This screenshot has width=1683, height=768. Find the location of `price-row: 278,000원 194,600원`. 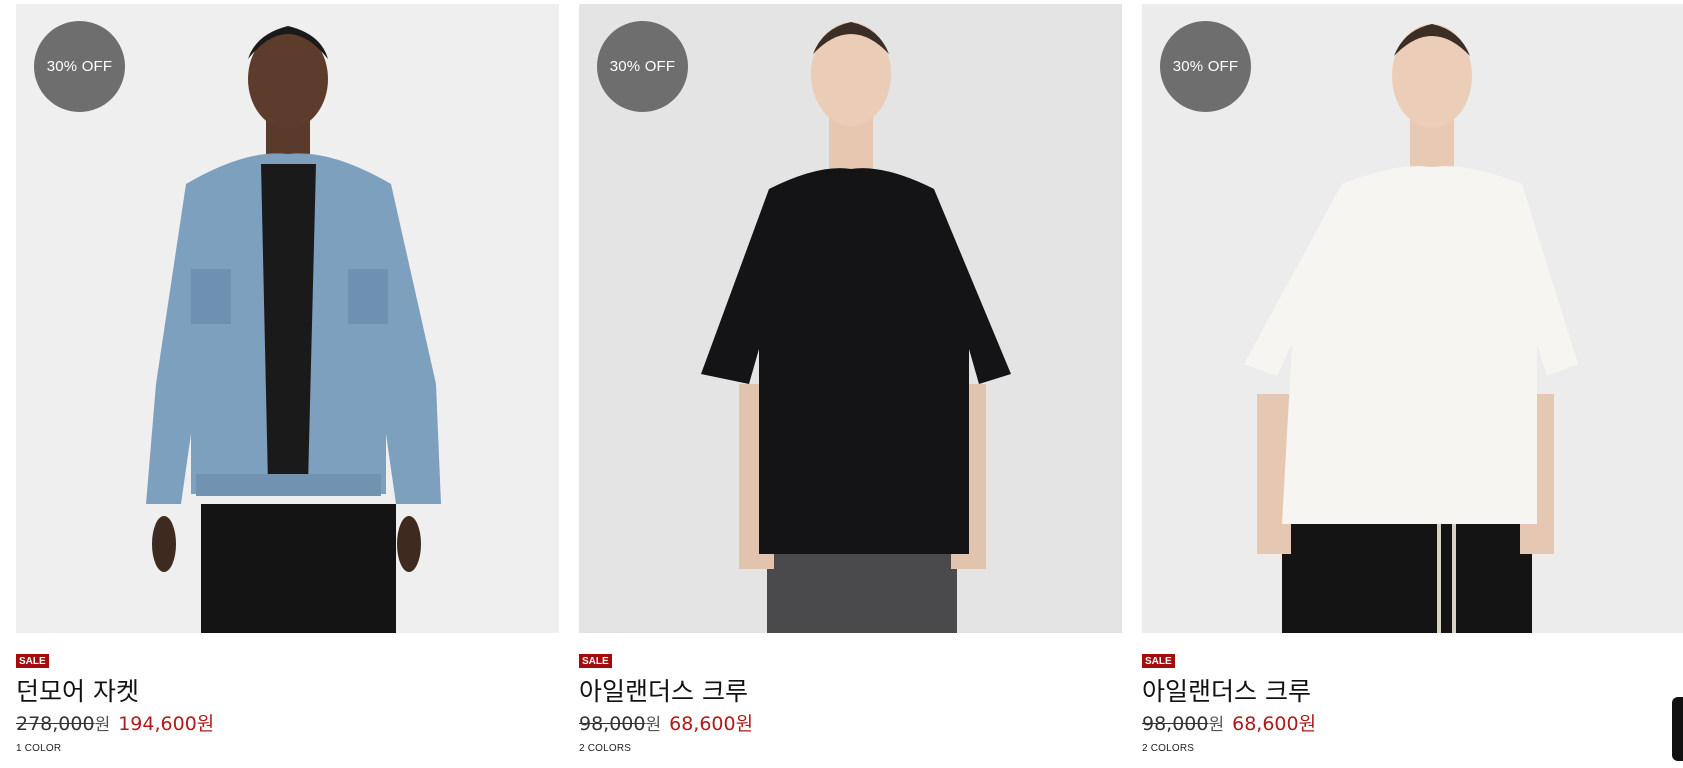

price-row: 278,000원 194,600원 is located at coordinates (115, 722).